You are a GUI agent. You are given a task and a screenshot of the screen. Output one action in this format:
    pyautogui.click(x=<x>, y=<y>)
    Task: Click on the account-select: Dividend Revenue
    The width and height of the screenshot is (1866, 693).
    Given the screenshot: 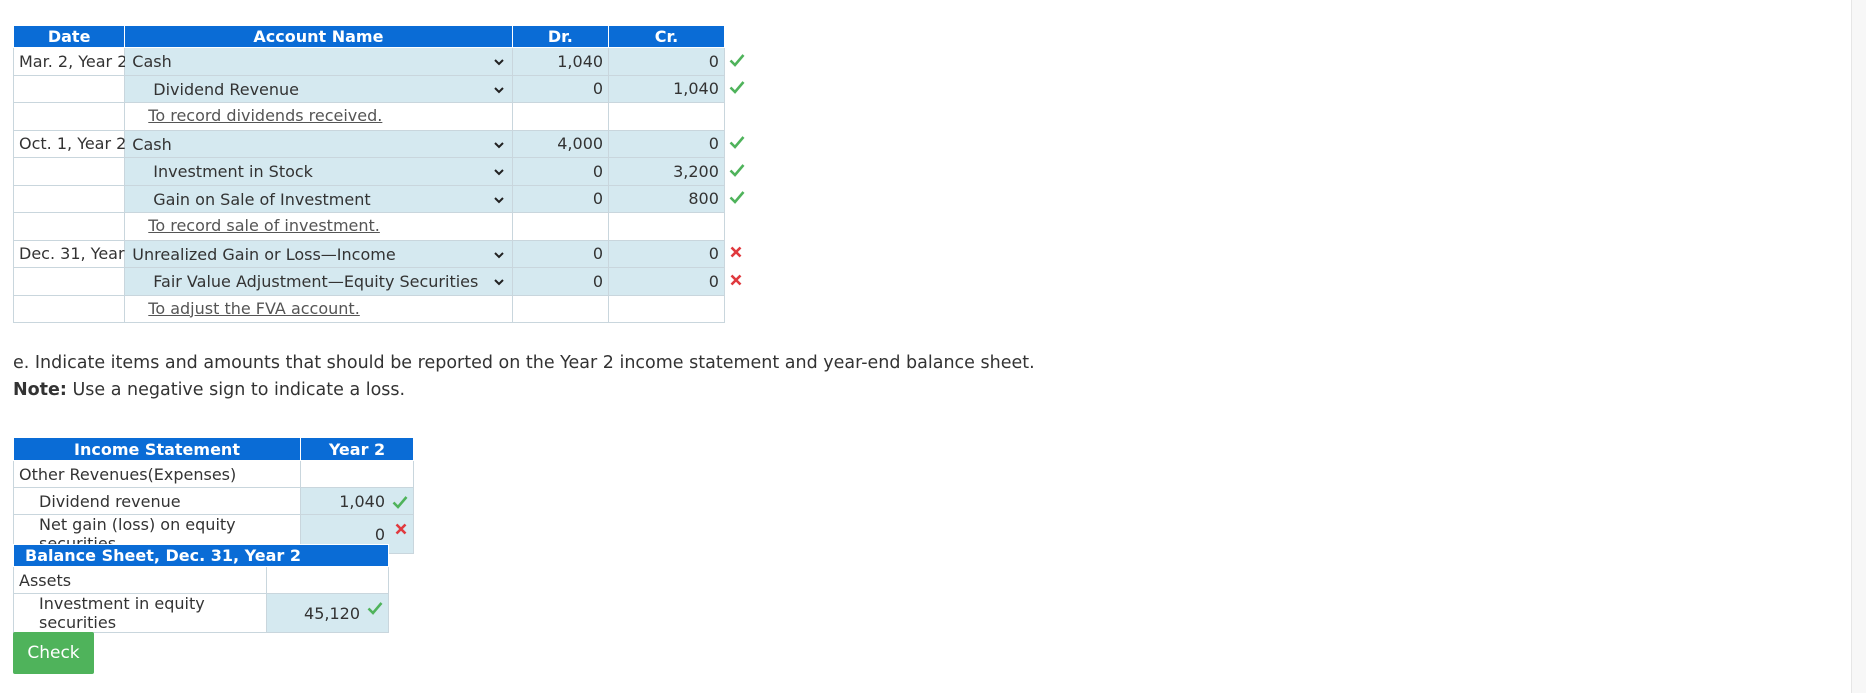 What is the action you would take?
    pyautogui.click(x=318, y=88)
    